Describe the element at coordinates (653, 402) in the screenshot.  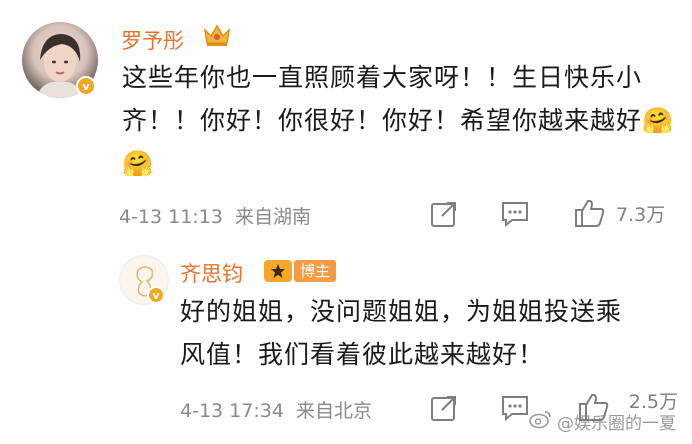
I see `reply-like-count: 2.5万` at that location.